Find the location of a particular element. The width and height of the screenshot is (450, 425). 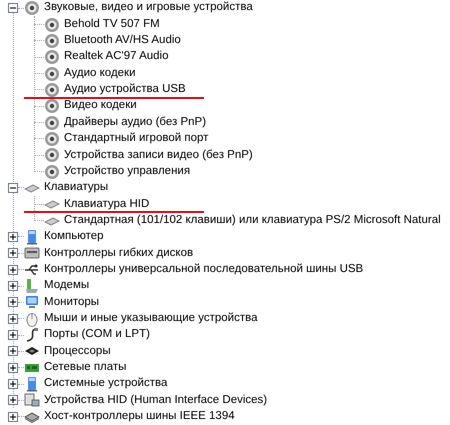

drive-icon is located at coordinates (32, 253).